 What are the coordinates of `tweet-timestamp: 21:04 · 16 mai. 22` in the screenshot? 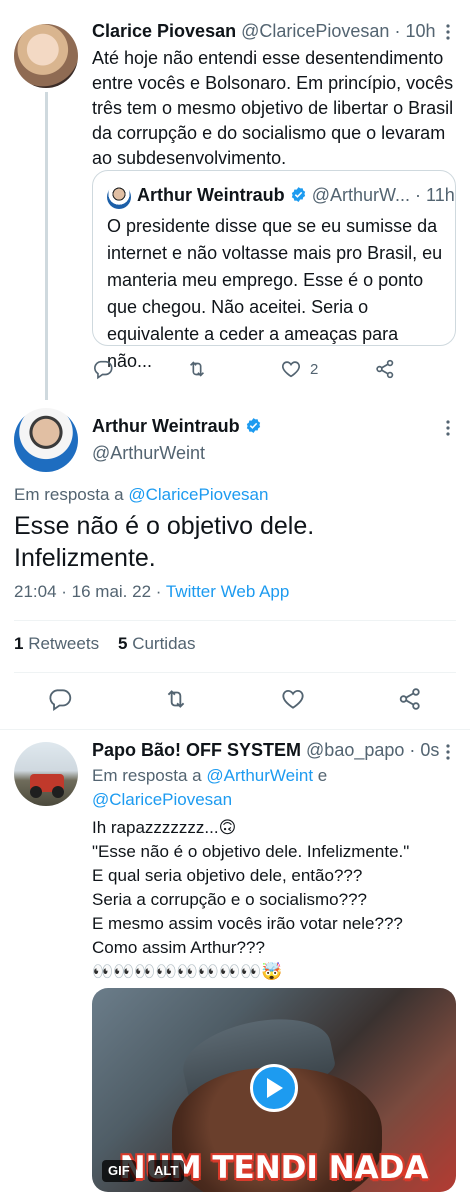 It's located at (82, 591).